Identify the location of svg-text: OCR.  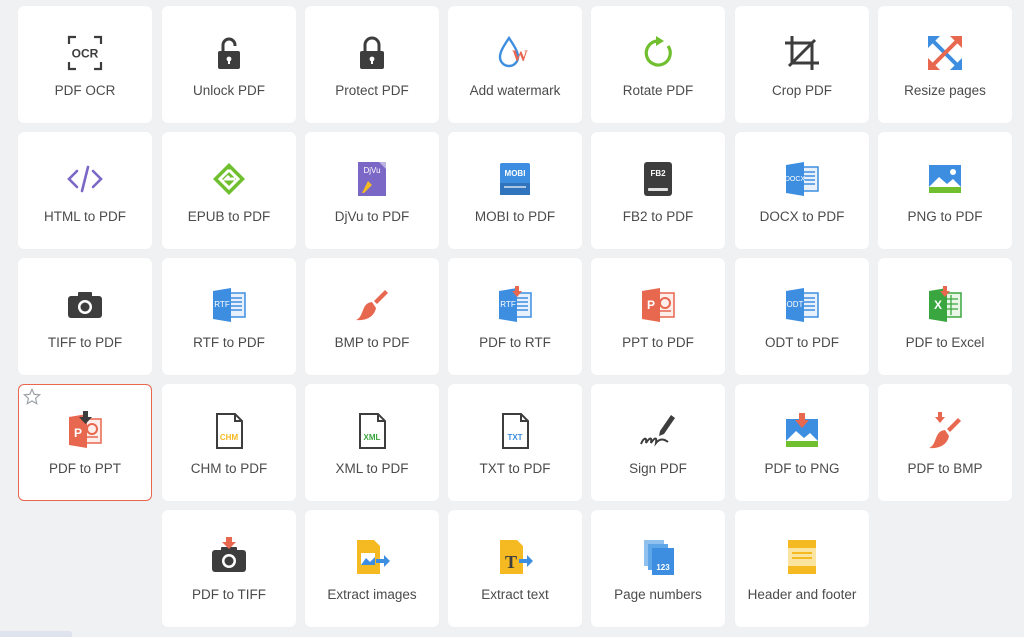
(85, 54).